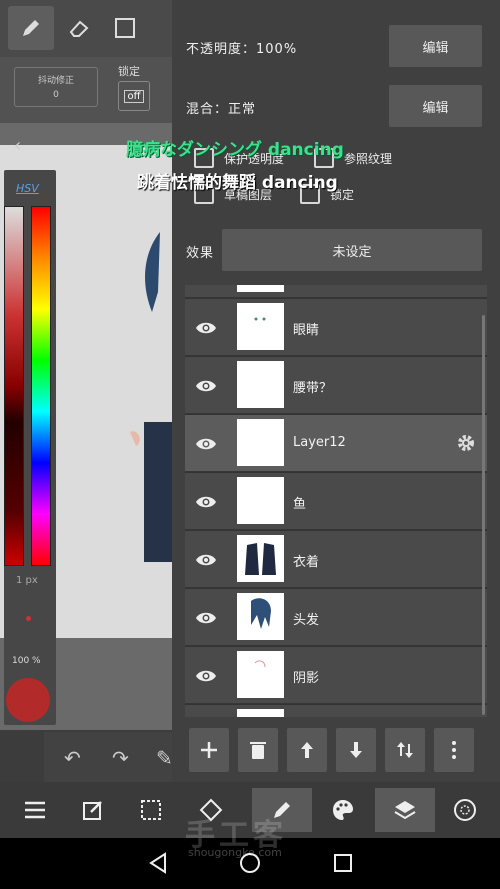 The width and height of the screenshot is (500, 889). Describe the element at coordinates (336, 327) in the screenshot. I see `layer-row: 眼睛` at that location.